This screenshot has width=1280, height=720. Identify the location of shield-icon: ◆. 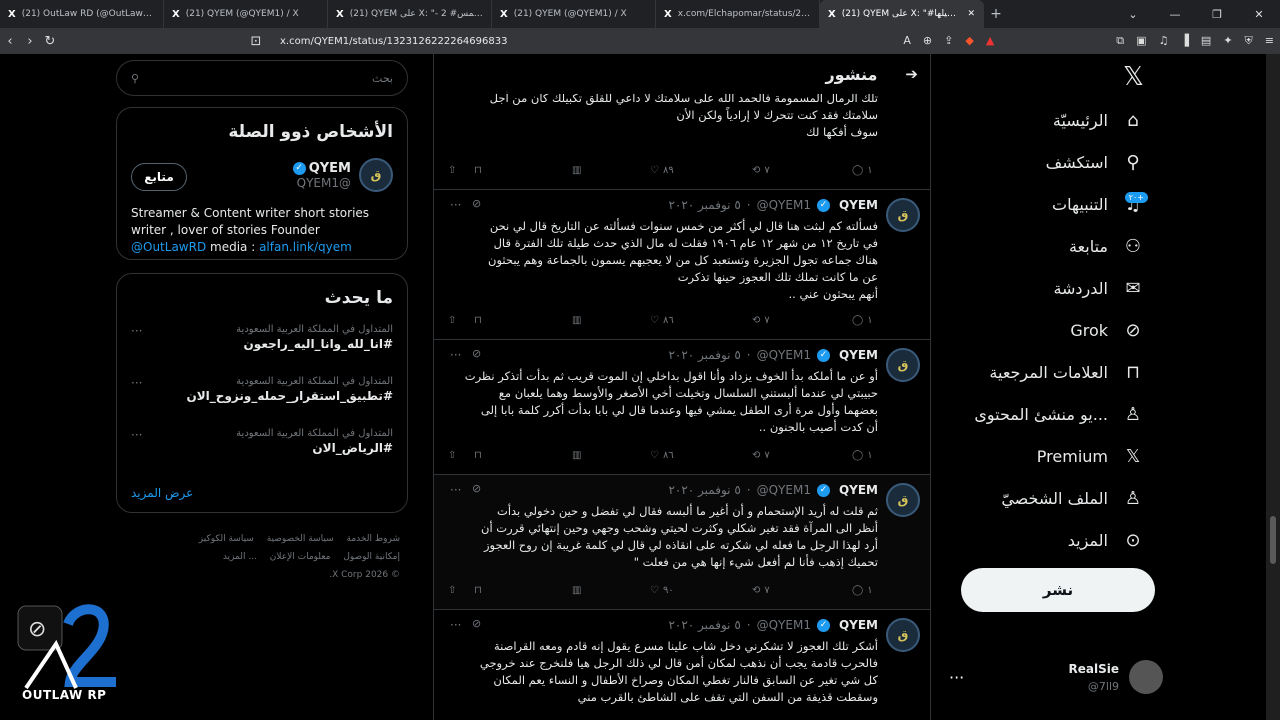
(969, 41).